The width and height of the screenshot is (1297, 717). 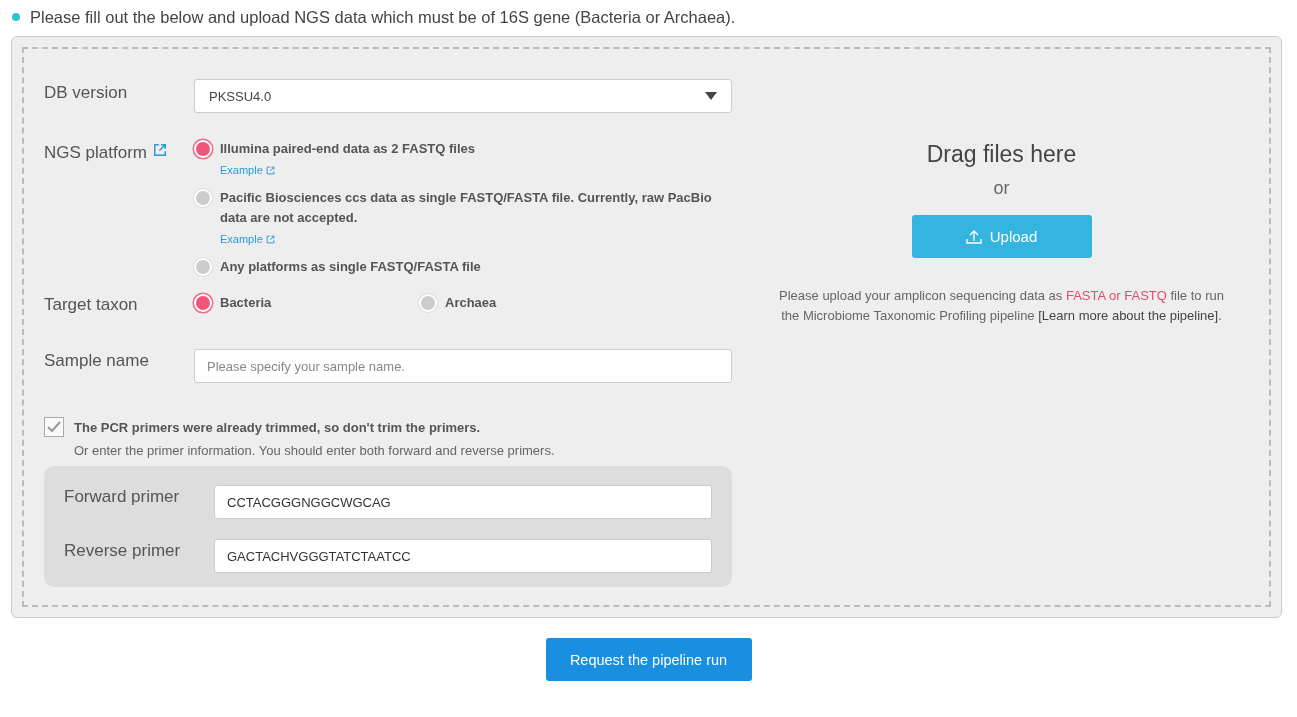 What do you see at coordinates (348, 149) in the screenshot?
I see `option-label: Illumina paired-end data as 2 FASTQ files` at bounding box center [348, 149].